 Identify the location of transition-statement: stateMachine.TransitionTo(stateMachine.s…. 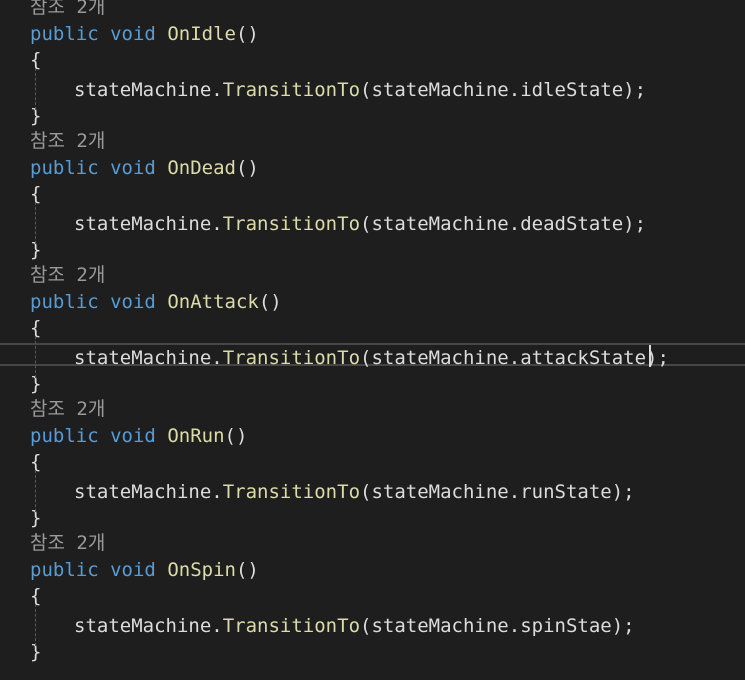
(354, 626).